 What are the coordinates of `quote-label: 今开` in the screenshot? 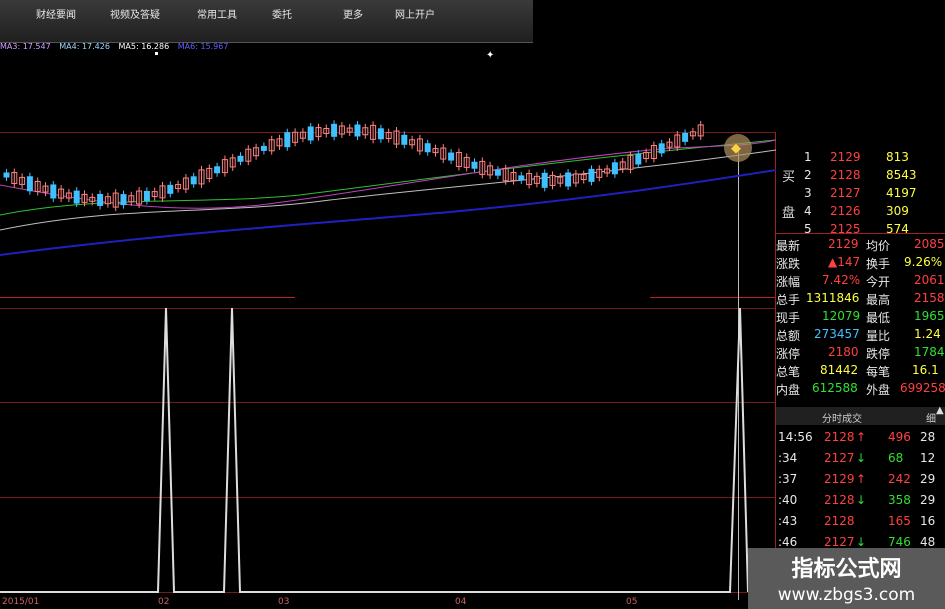 It's located at (878, 282).